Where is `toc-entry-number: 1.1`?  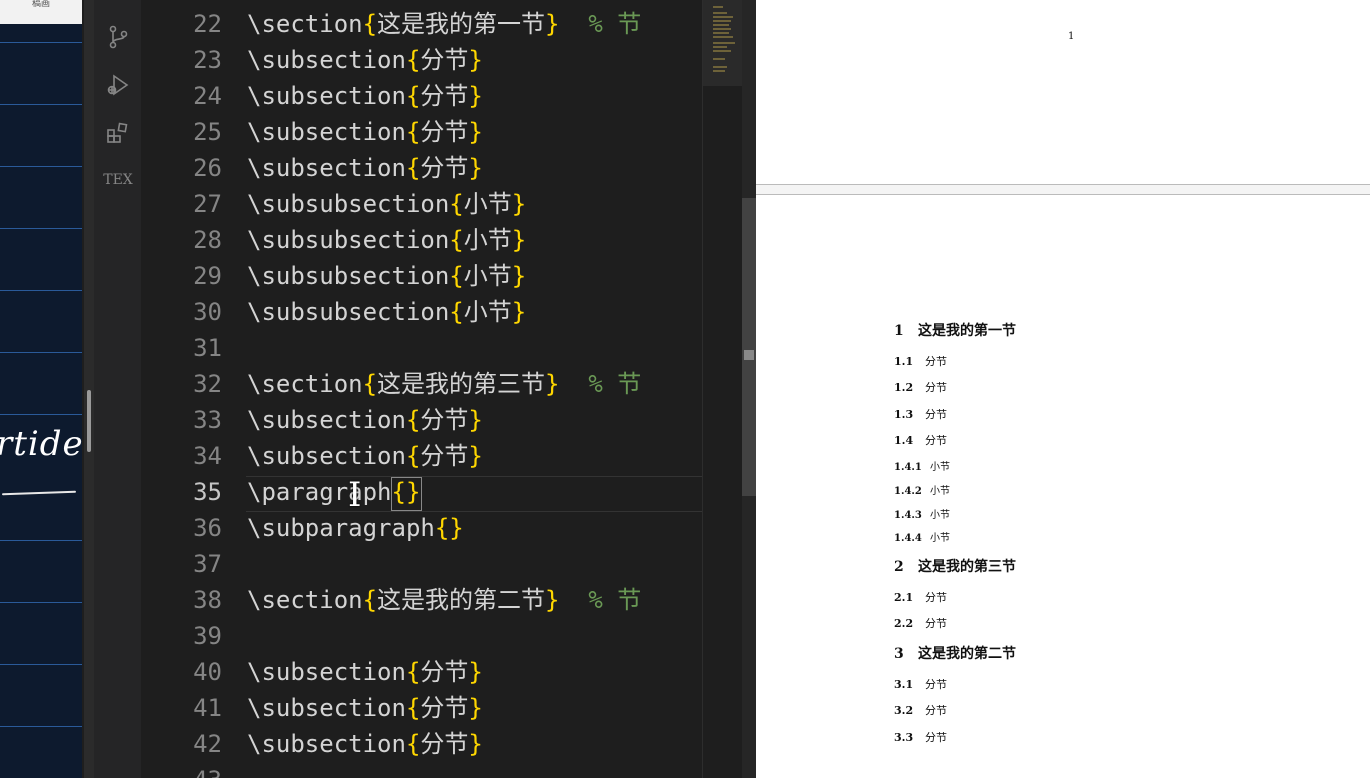 toc-entry-number: 1.1 is located at coordinates (904, 361).